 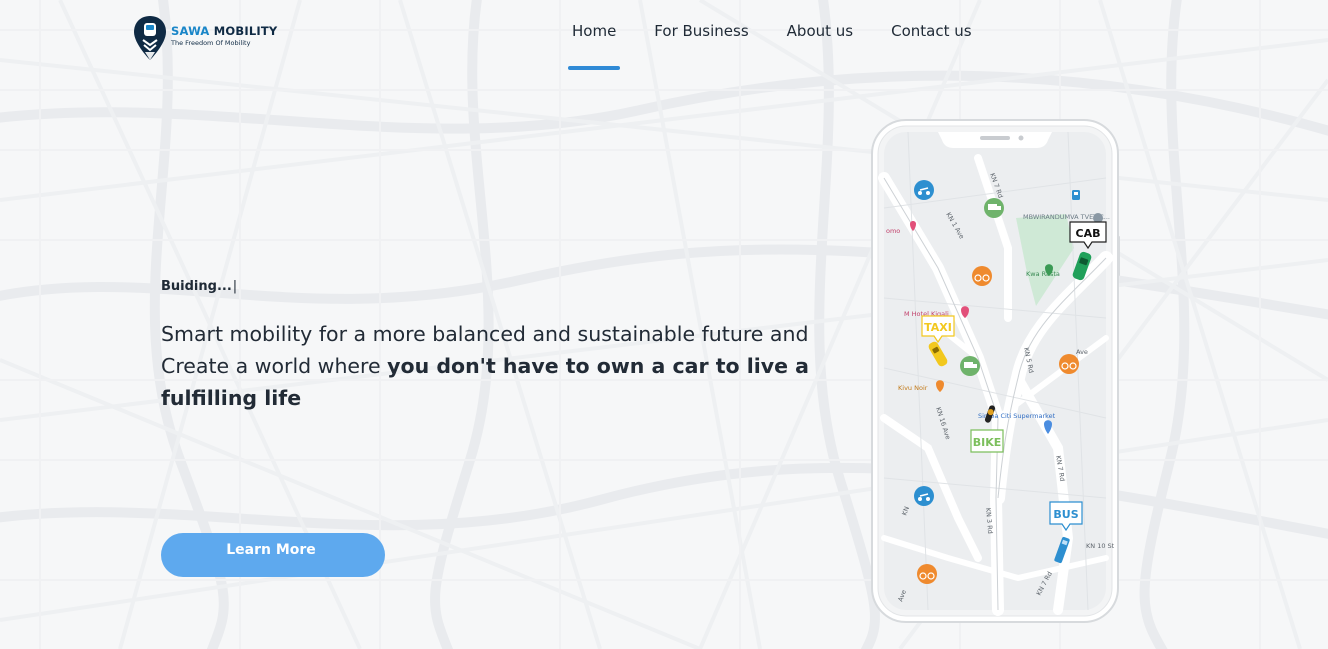 What do you see at coordinates (893, 231) in the screenshot?
I see `place-label-omo: omo` at bounding box center [893, 231].